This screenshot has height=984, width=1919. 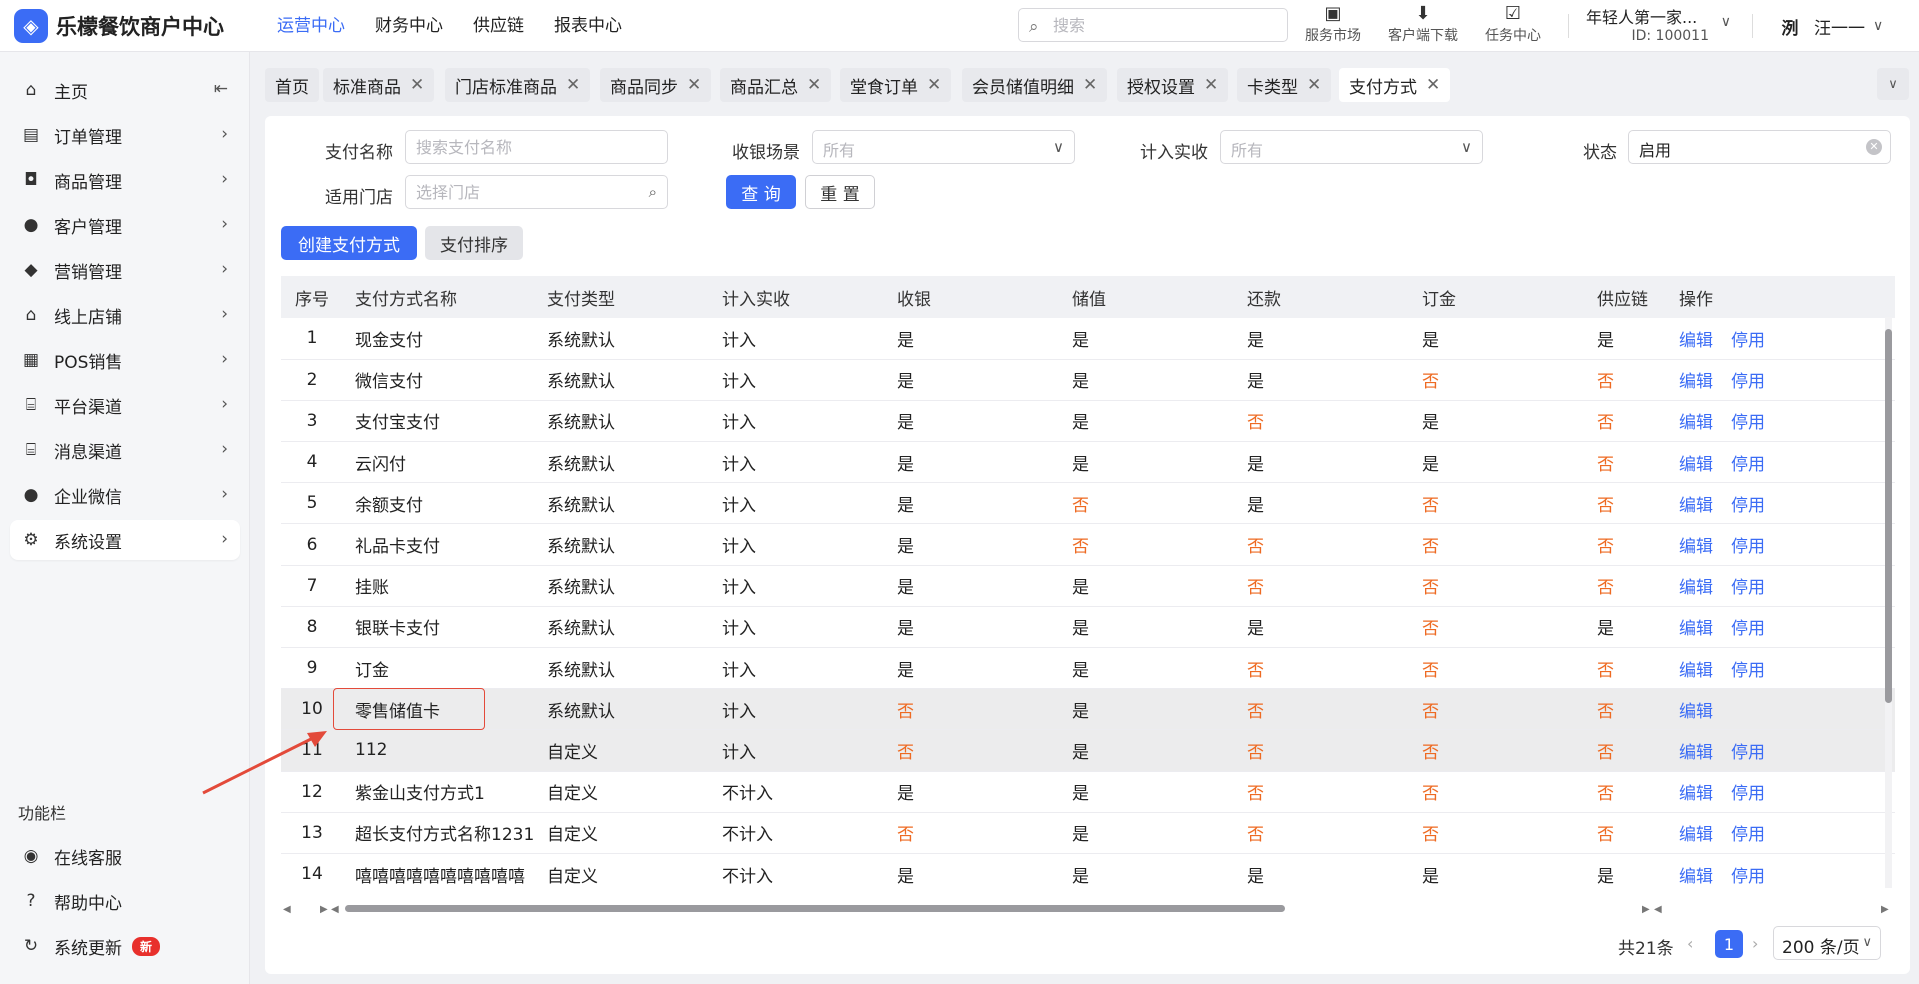 What do you see at coordinates (409, 26) in the screenshot?
I see `topnav-finance: 财务中心` at bounding box center [409, 26].